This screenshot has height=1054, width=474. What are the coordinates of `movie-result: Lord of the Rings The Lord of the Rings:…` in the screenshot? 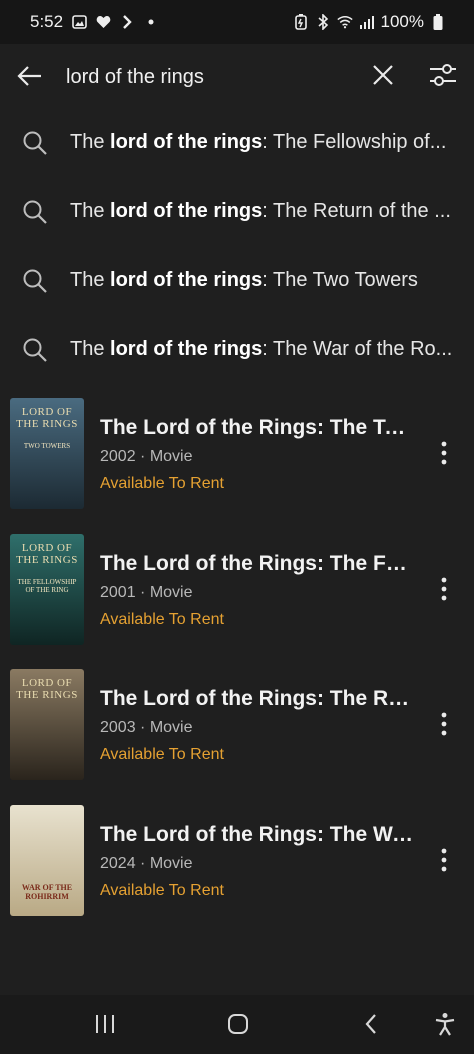 It's located at (237, 735).